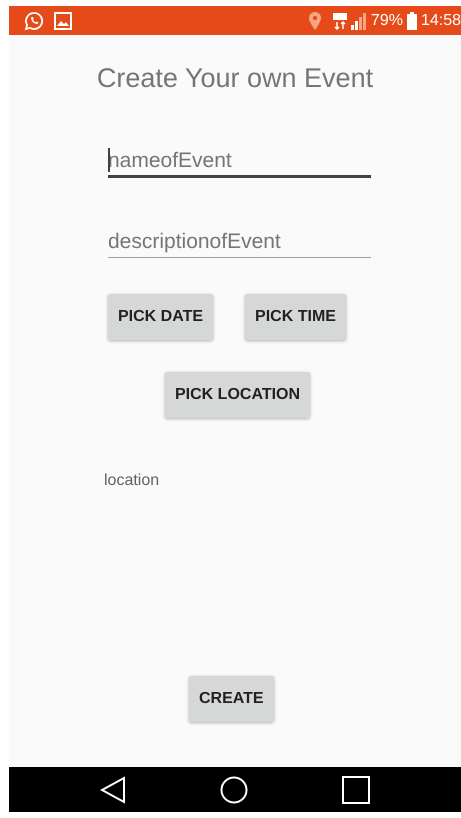  Describe the element at coordinates (239, 161) in the screenshot. I see `text-field: nameofEvent` at that location.